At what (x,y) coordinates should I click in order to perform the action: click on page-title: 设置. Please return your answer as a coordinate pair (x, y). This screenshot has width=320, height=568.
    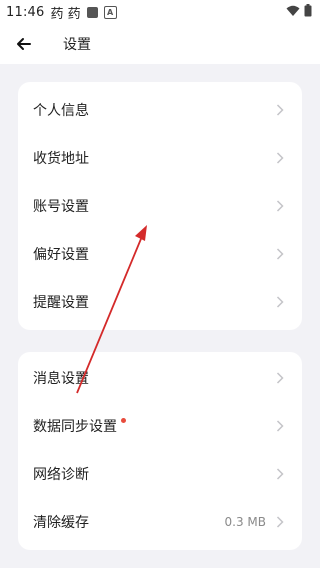
    Looking at the image, I should click on (77, 45).